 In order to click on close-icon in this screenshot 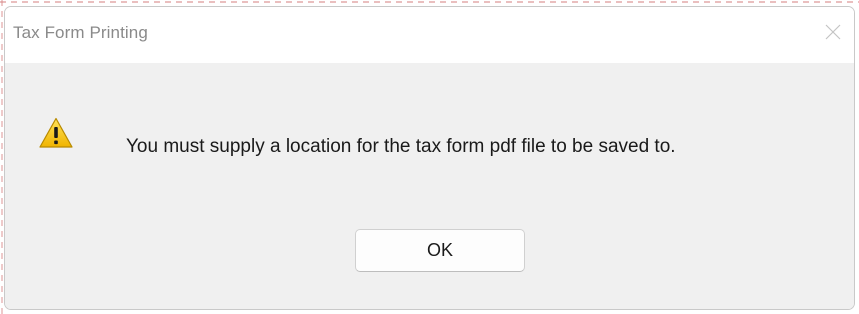, I will do `click(833, 32)`.